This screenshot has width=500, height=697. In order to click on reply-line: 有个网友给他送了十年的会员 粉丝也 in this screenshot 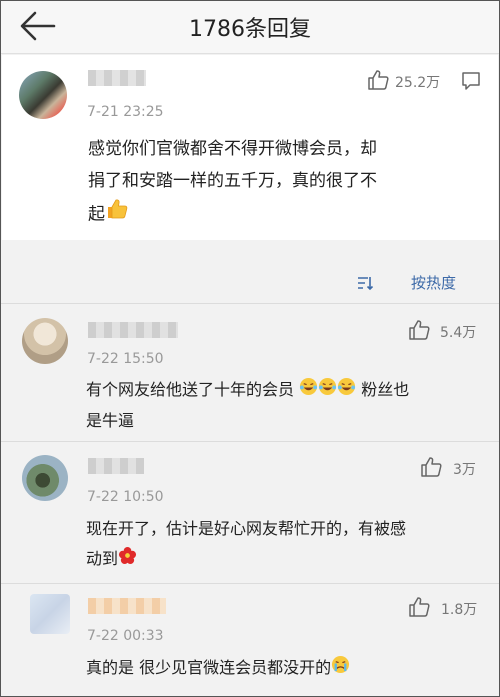, I will do `click(247, 390)`.